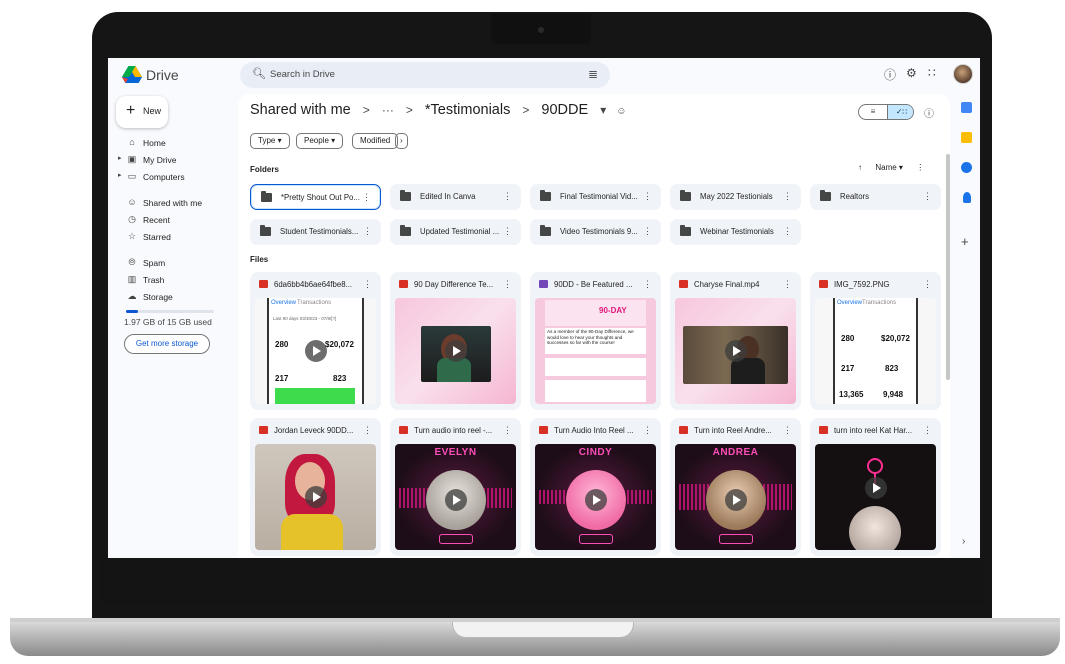  What do you see at coordinates (142, 112) in the screenshot?
I see `new-button: + New` at bounding box center [142, 112].